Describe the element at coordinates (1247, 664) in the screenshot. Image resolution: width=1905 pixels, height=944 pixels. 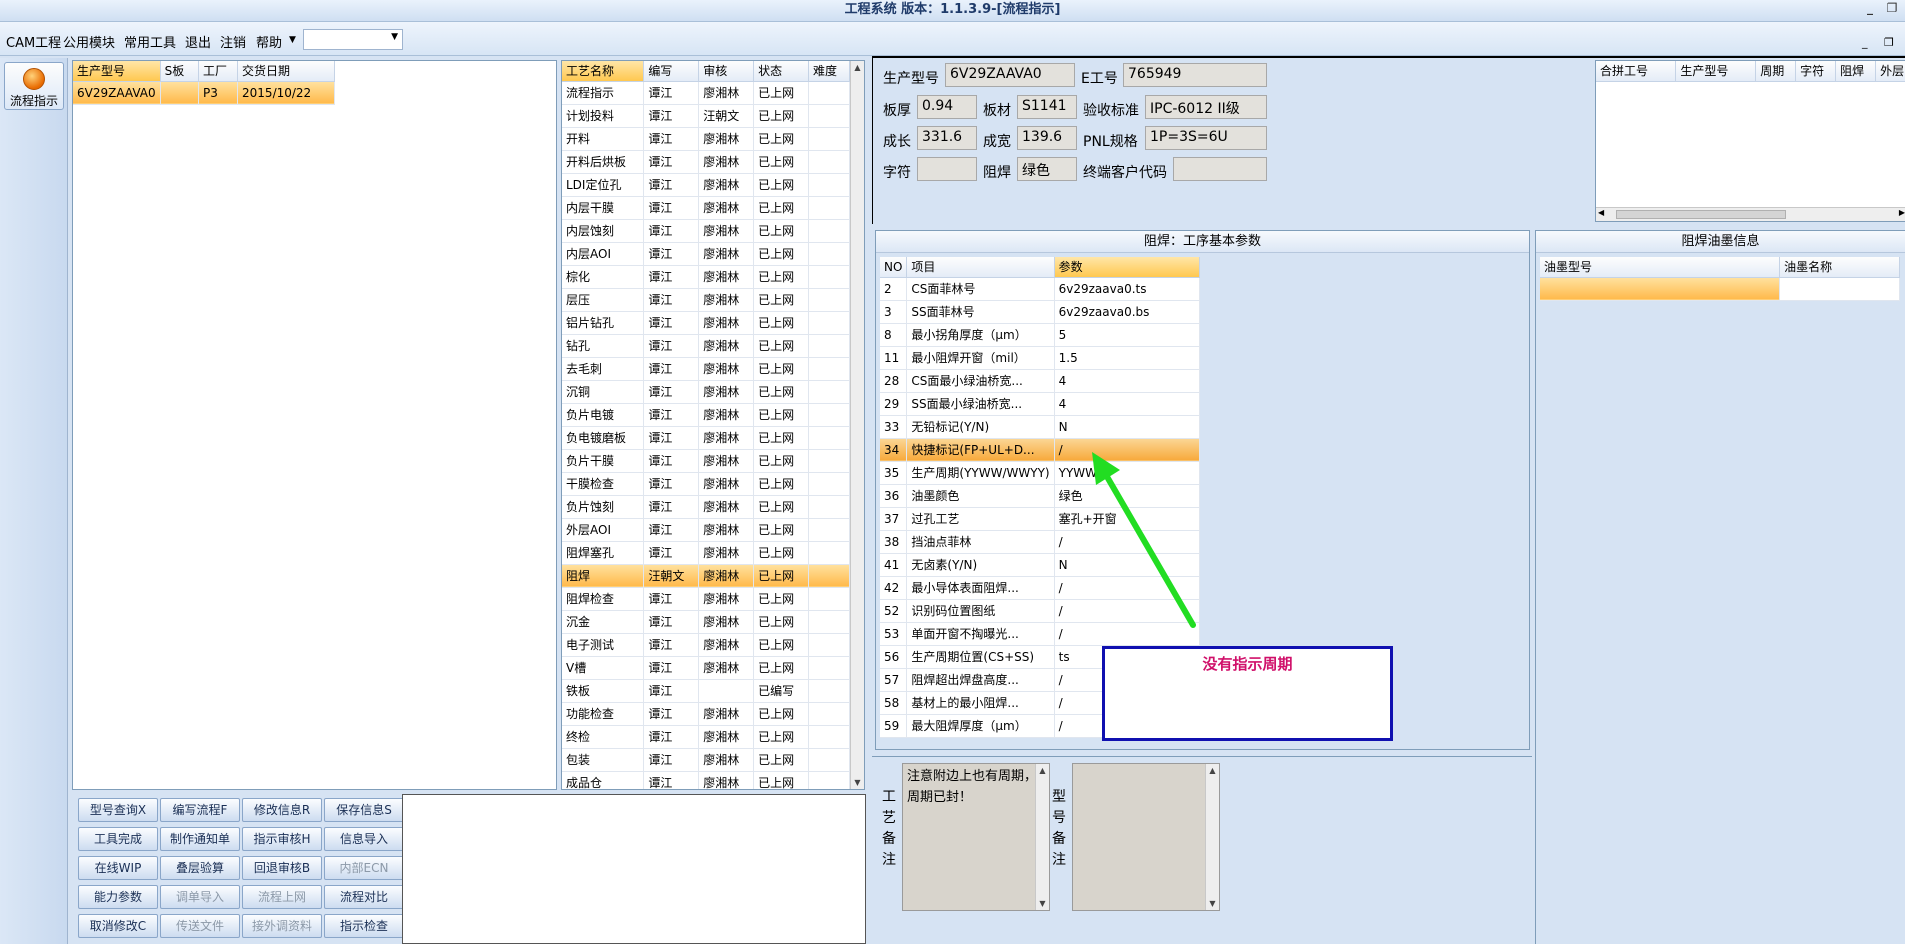
I see `annotation-text: 没有指示周期` at that location.